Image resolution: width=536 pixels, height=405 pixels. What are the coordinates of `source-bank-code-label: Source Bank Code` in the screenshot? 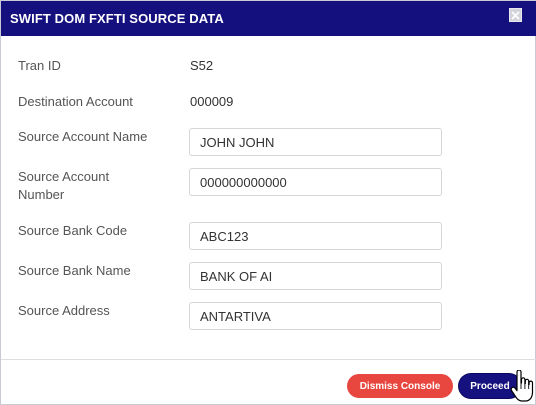 It's located at (73, 230).